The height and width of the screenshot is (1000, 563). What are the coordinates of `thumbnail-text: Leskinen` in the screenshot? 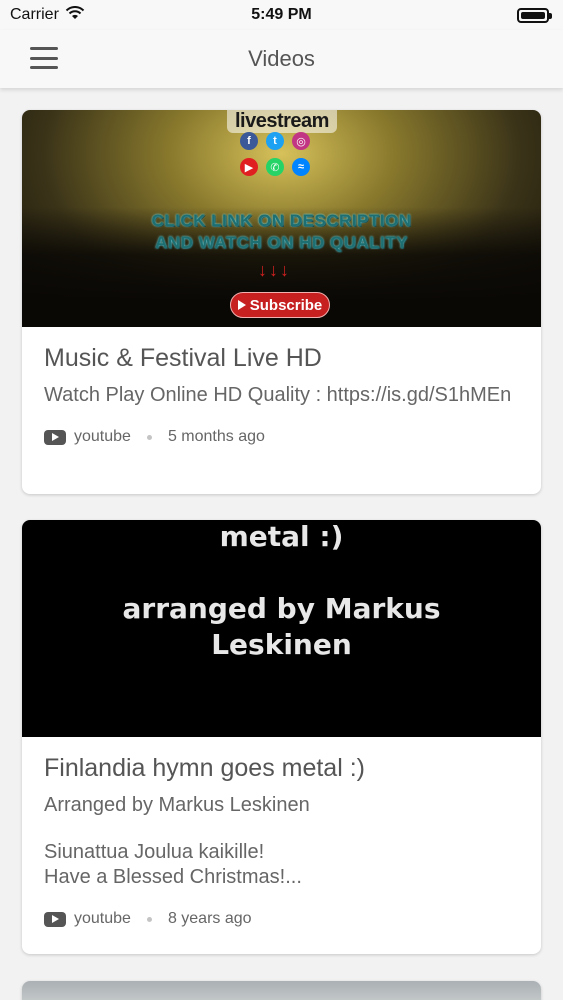 It's located at (281, 644).